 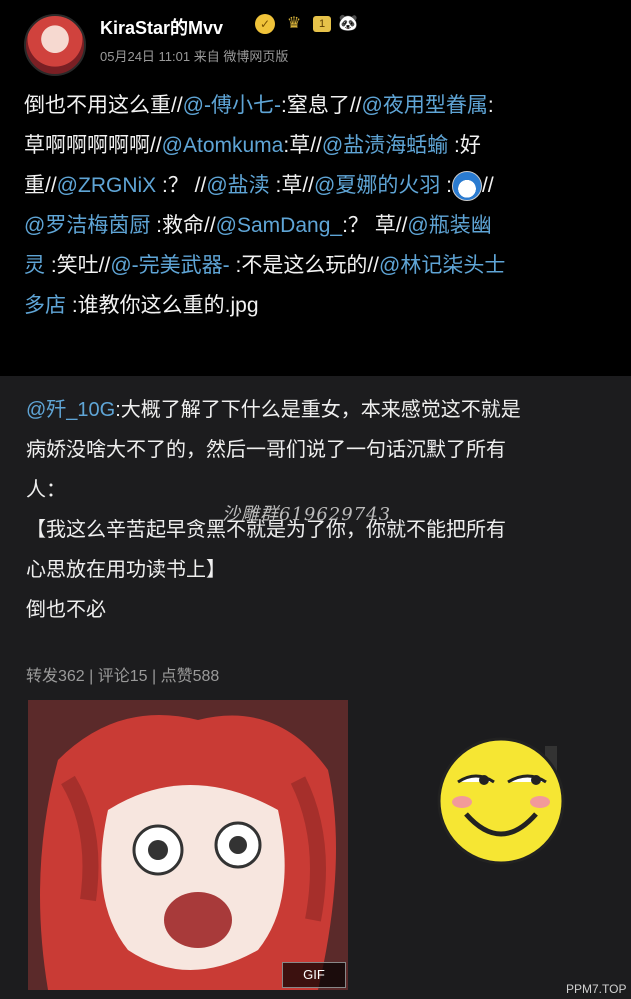 I want to click on post-text-segment: :不是这么玩的//, so click(x=304, y=265).